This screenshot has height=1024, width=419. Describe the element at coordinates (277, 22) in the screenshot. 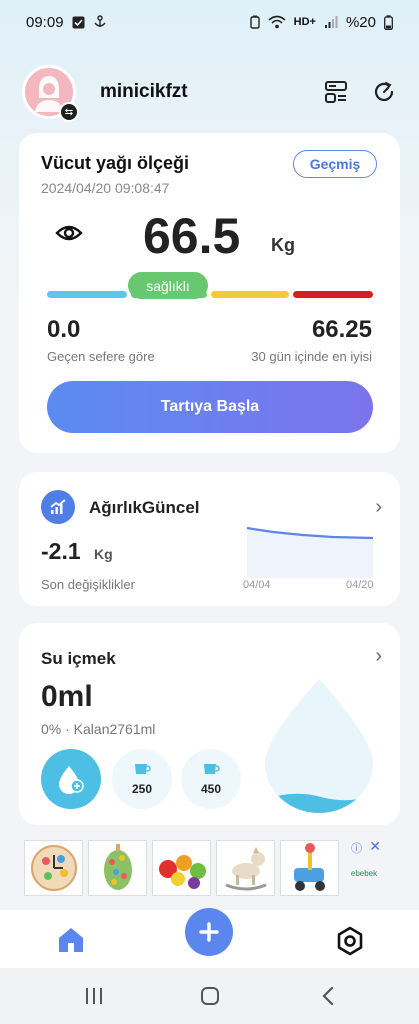

I see `wifi-icon` at that location.